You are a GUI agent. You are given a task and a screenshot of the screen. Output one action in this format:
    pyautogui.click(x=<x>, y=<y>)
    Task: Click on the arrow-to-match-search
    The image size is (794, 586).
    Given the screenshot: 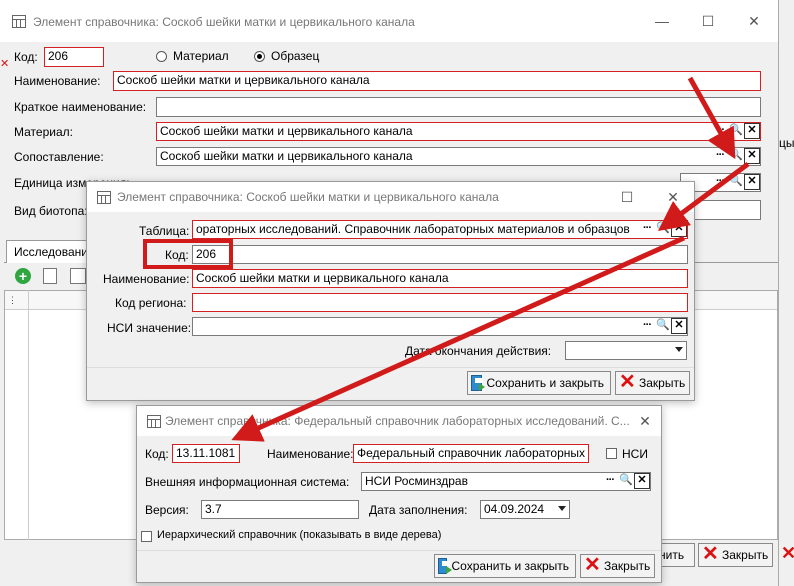 What is the action you would take?
    pyautogui.click(x=711, y=118)
    